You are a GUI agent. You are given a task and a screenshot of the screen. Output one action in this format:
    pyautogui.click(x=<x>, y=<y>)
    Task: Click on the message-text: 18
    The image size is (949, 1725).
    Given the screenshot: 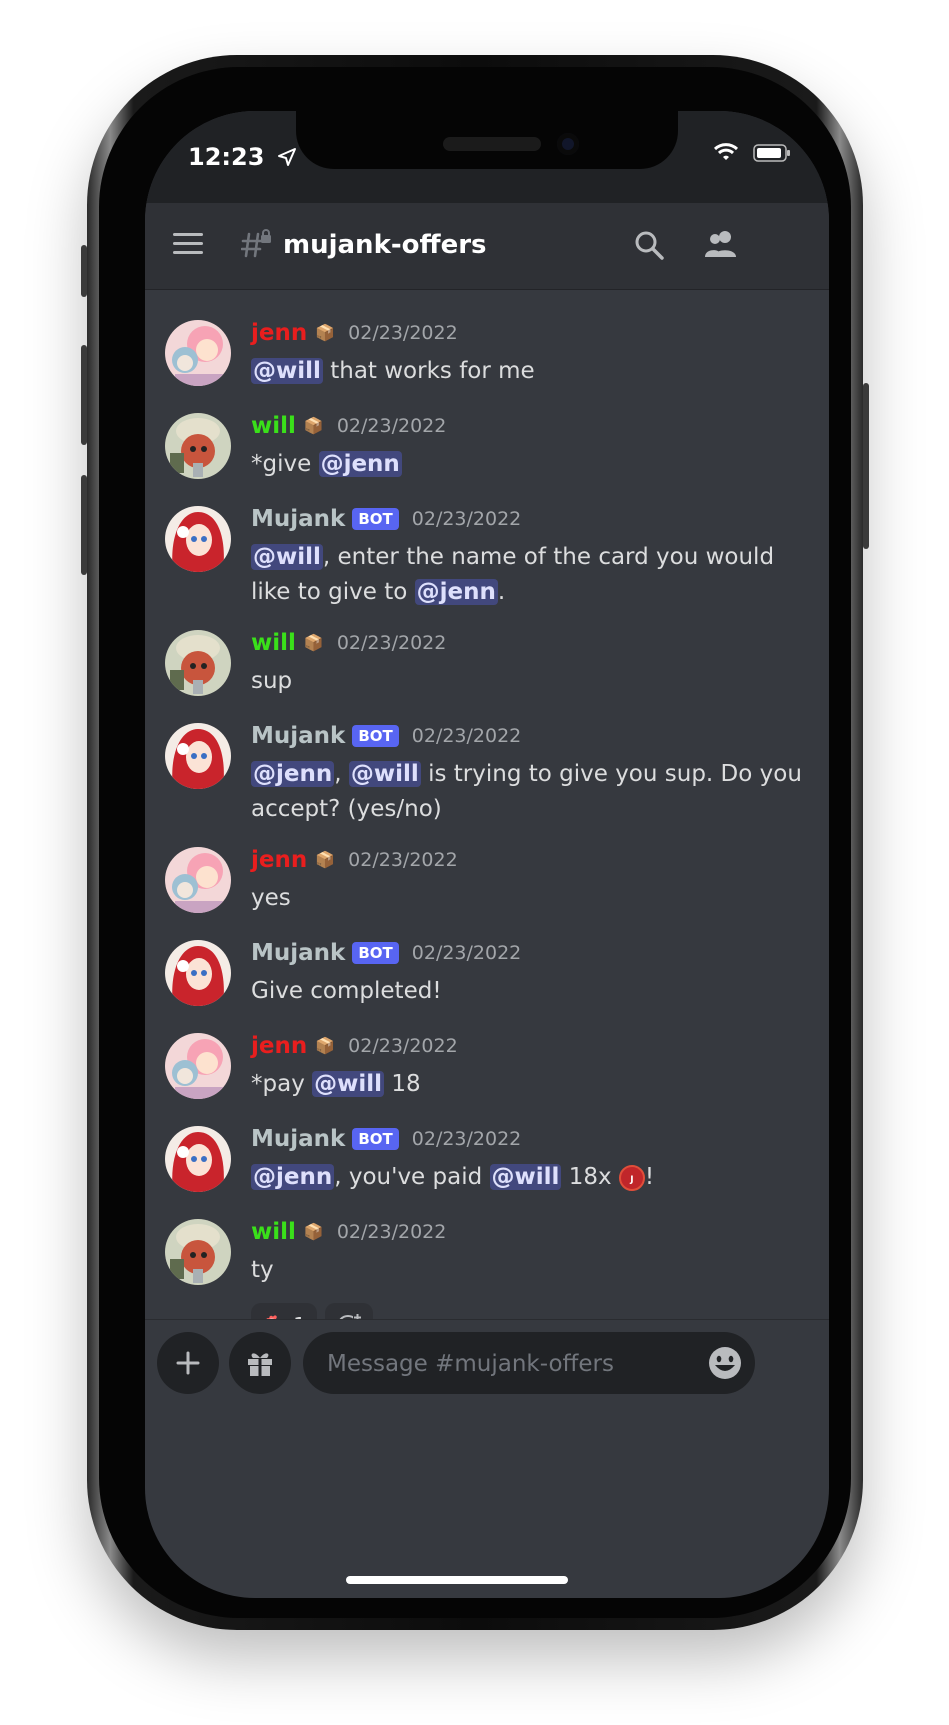 What is the action you would take?
    pyautogui.click(x=402, y=1084)
    